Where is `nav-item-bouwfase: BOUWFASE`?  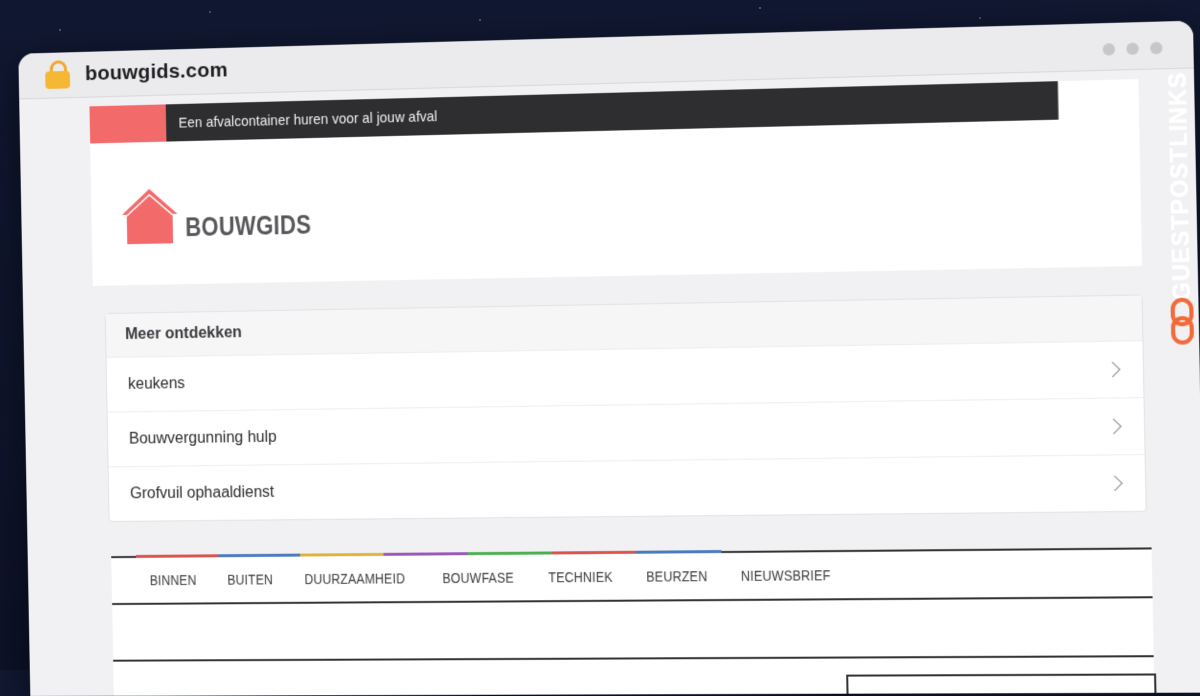 nav-item-bouwfase: BOUWFASE is located at coordinates (478, 578).